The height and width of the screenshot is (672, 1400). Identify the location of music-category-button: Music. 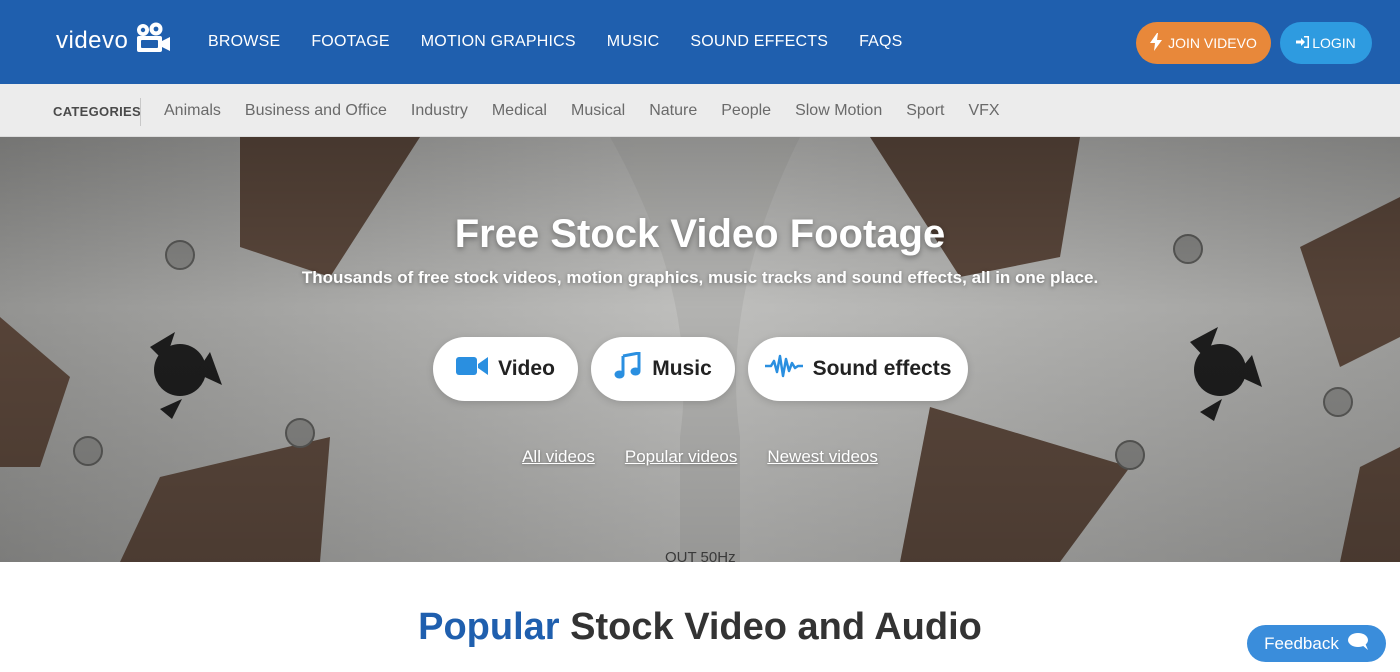
(663, 369).